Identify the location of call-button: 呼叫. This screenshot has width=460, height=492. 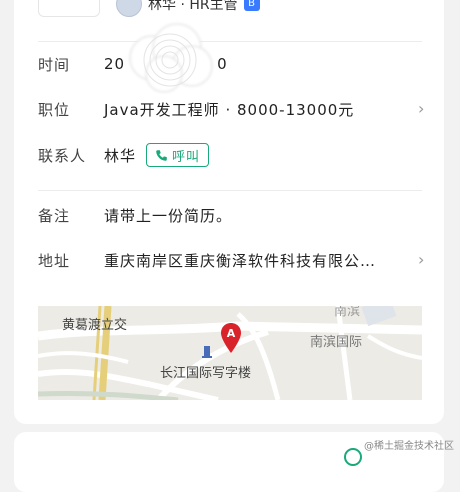
(178, 155).